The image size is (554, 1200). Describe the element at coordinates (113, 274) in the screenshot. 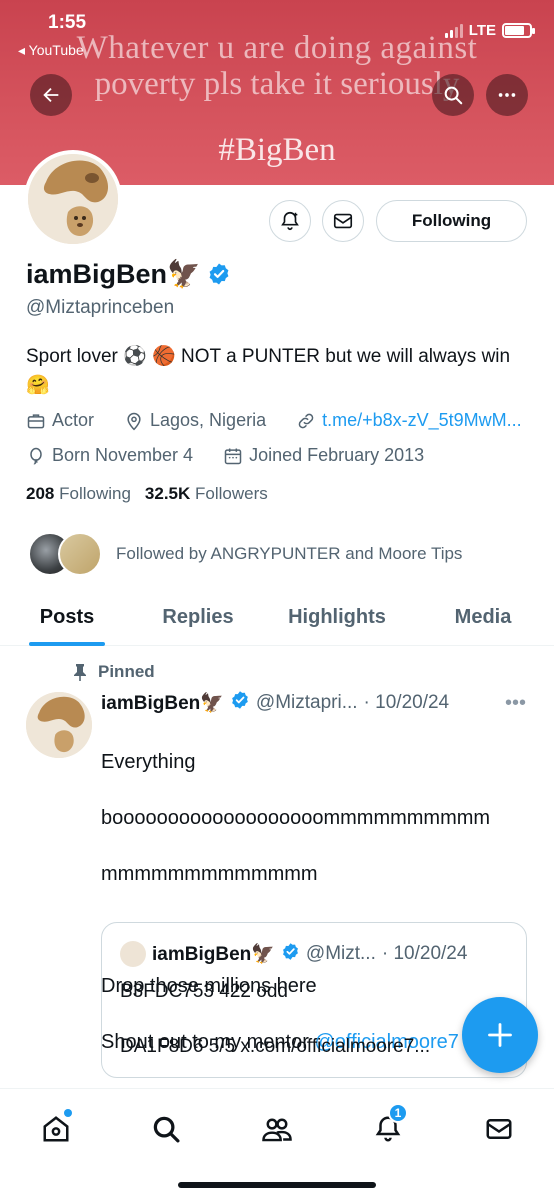

I see `display-name-text: iamBigBen🦅` at that location.